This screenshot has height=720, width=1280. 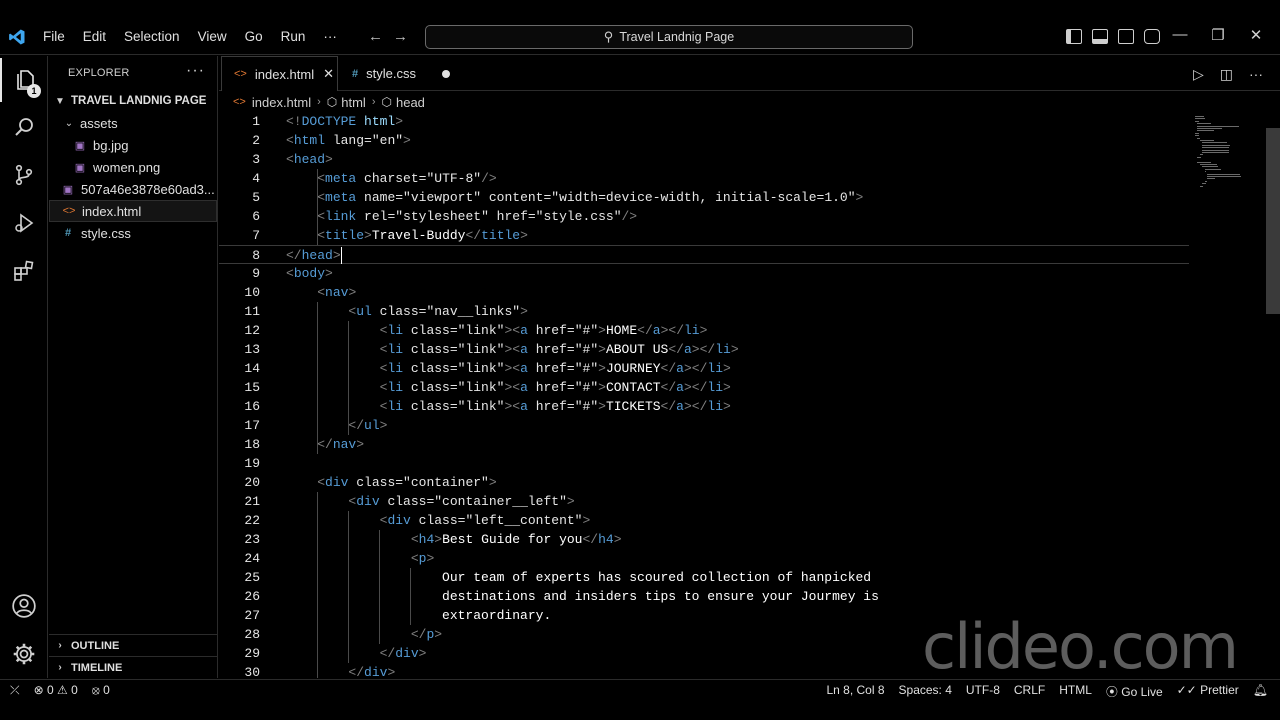 I want to click on minimize-icon: —, so click(x=1180, y=35).